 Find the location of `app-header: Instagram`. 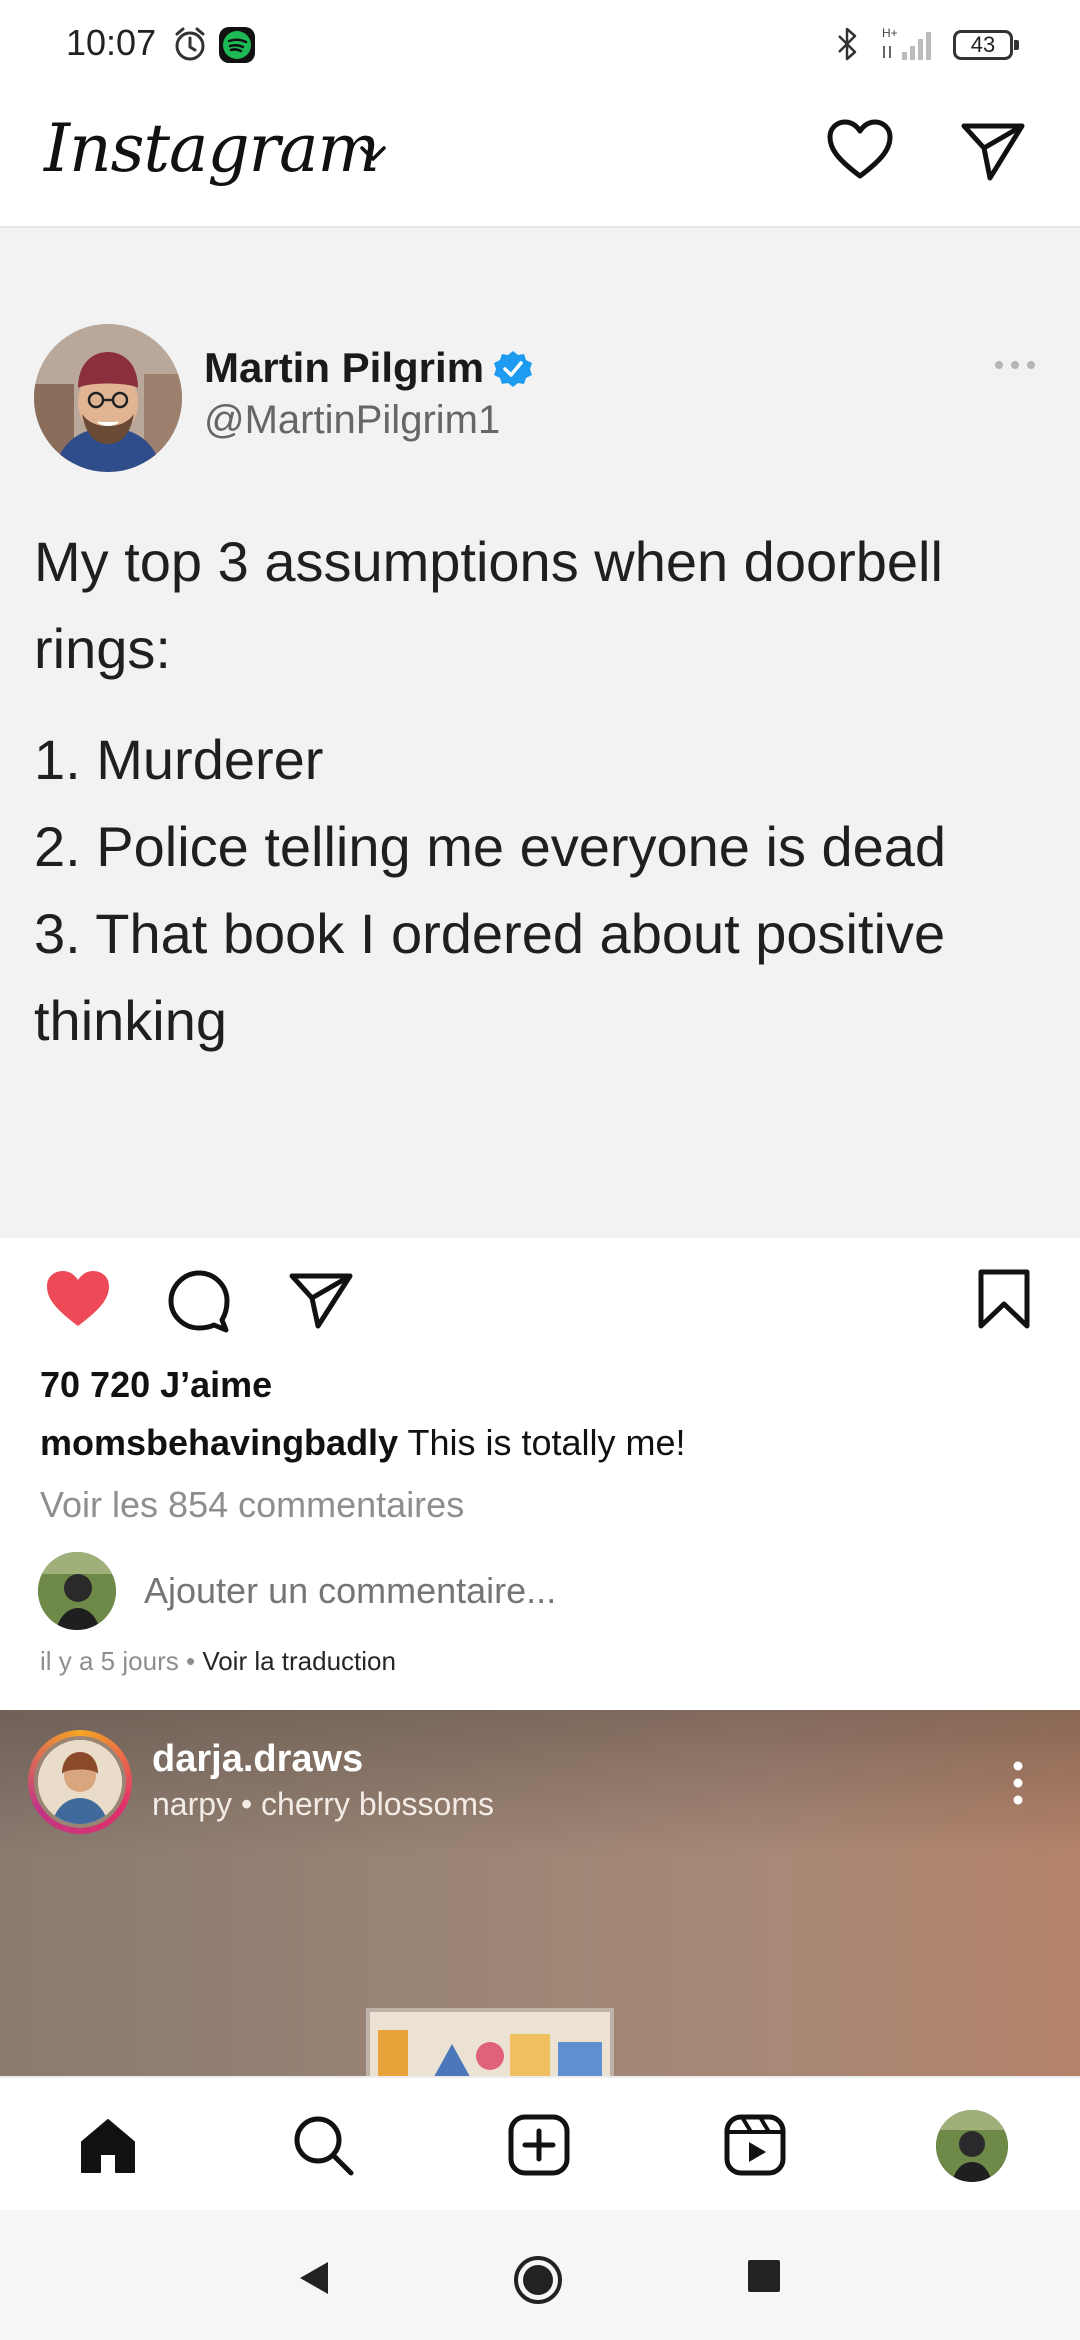

app-header: Instagram is located at coordinates (540, 160).